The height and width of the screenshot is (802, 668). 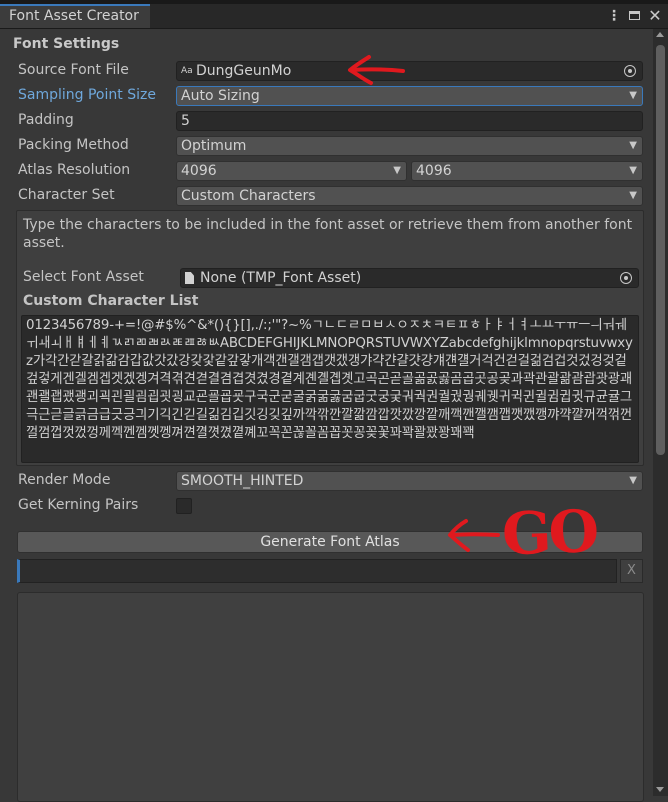 What do you see at coordinates (73, 70) in the screenshot?
I see `source-font-file-label: Source Font File` at bounding box center [73, 70].